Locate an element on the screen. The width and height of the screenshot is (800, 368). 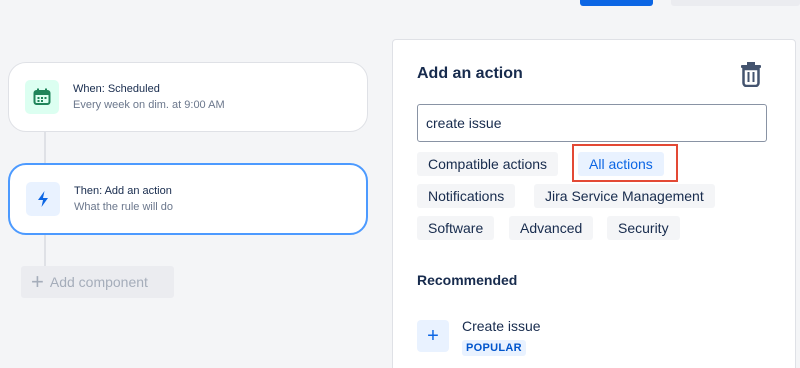
secondary-button is located at coordinates (735, 3).